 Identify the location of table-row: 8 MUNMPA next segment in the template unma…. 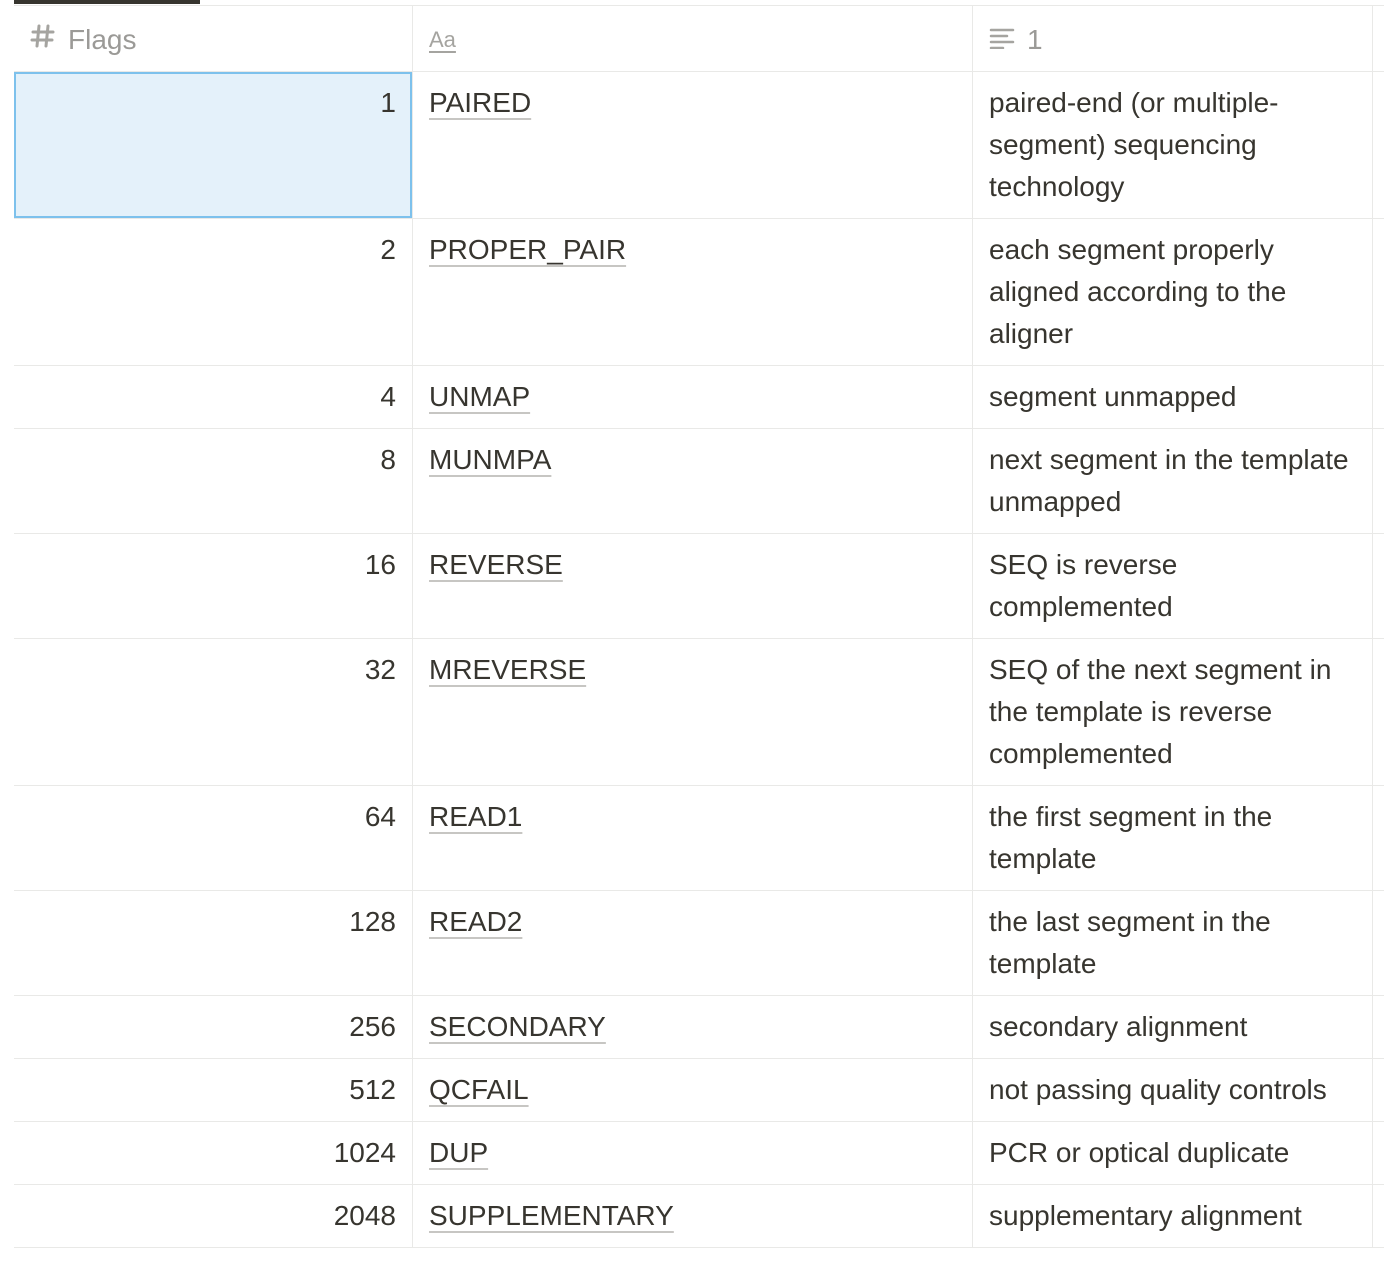
(699, 481).